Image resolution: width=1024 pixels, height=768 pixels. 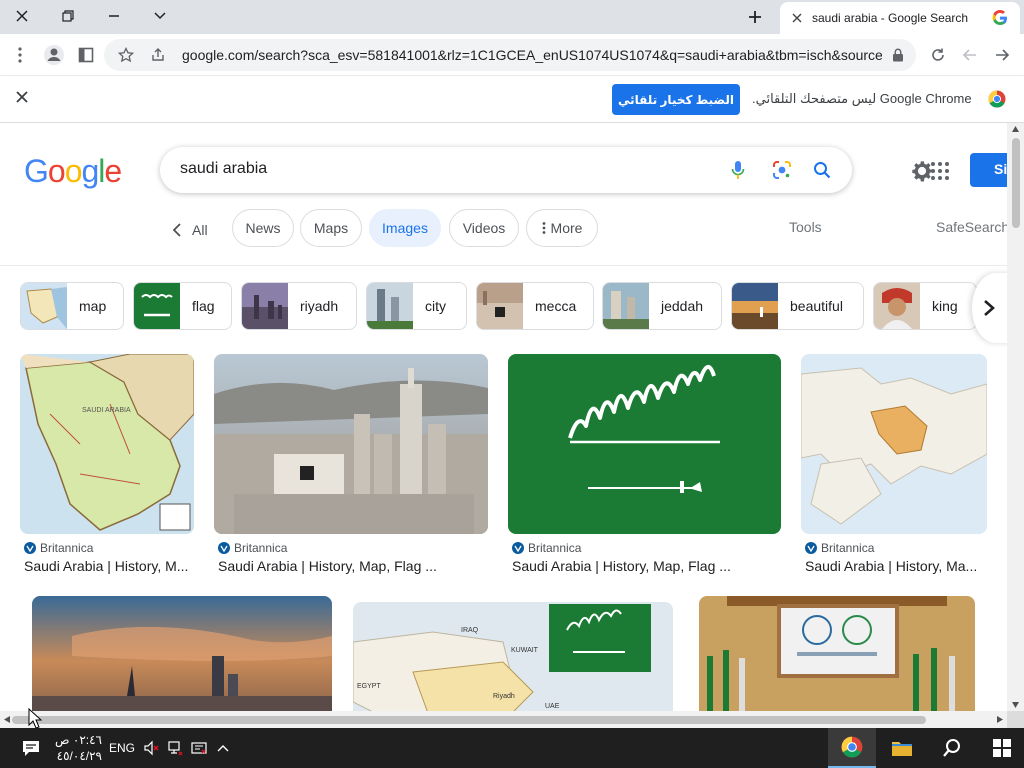 I want to click on share-icon, so click(x=158, y=54).